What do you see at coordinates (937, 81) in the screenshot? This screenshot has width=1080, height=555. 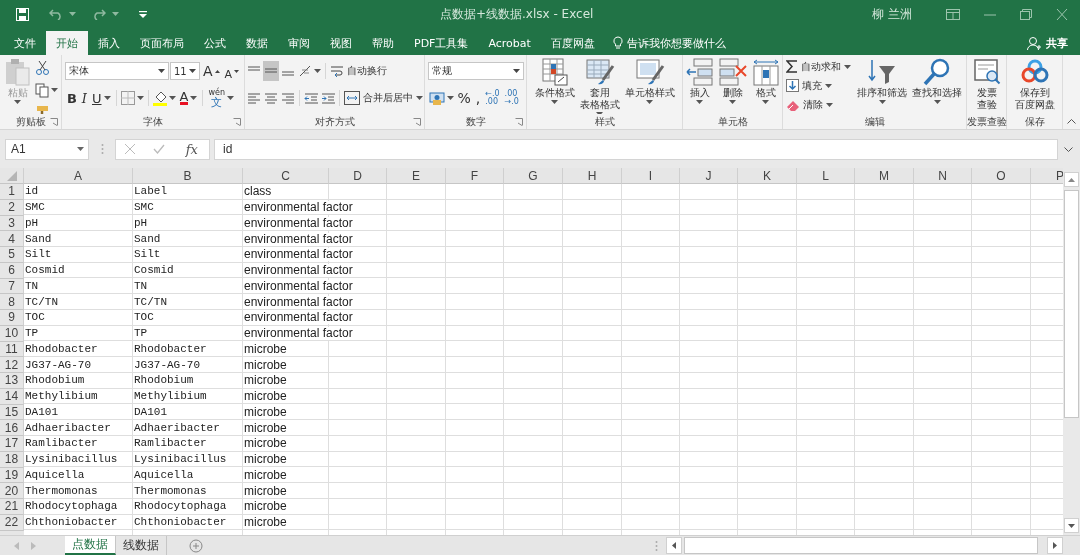 I see `ribbon-button: 查找和选择` at bounding box center [937, 81].